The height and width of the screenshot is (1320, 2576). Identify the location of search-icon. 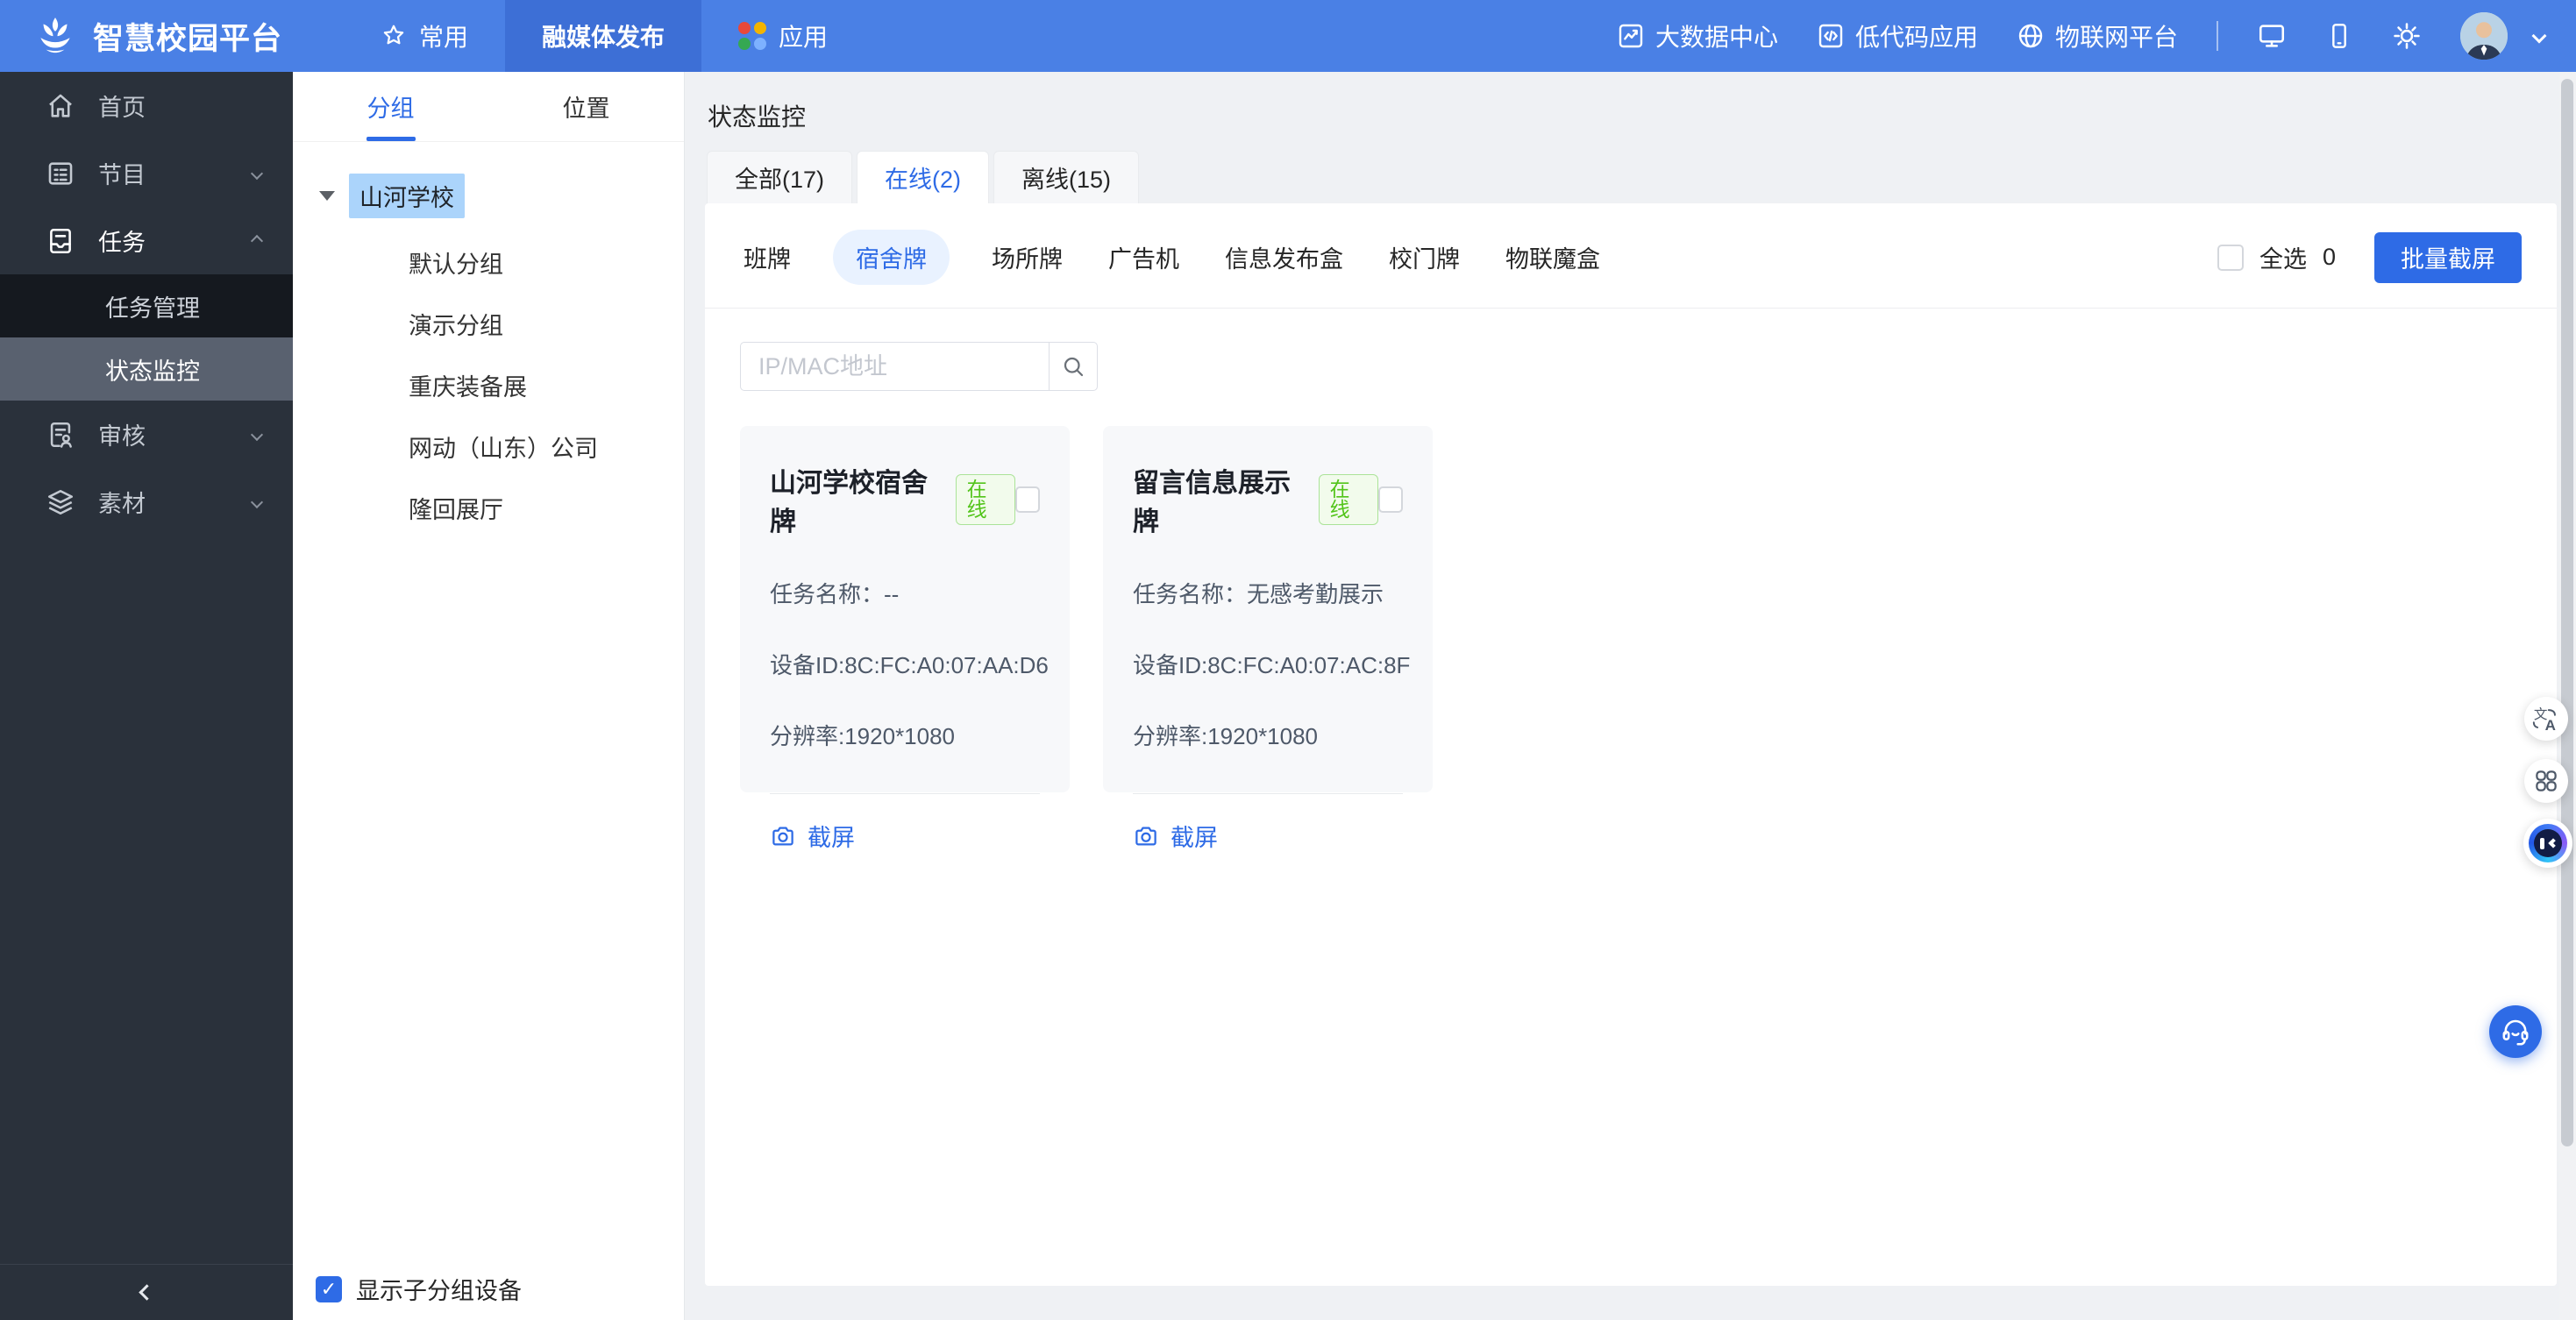
(1073, 366).